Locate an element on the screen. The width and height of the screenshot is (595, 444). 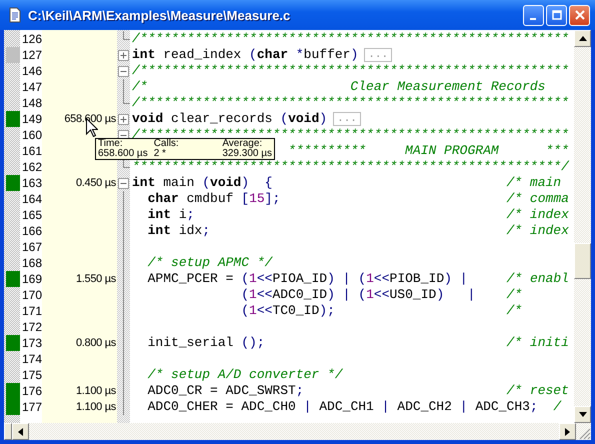
line-number: 149 is located at coordinates (32, 119).